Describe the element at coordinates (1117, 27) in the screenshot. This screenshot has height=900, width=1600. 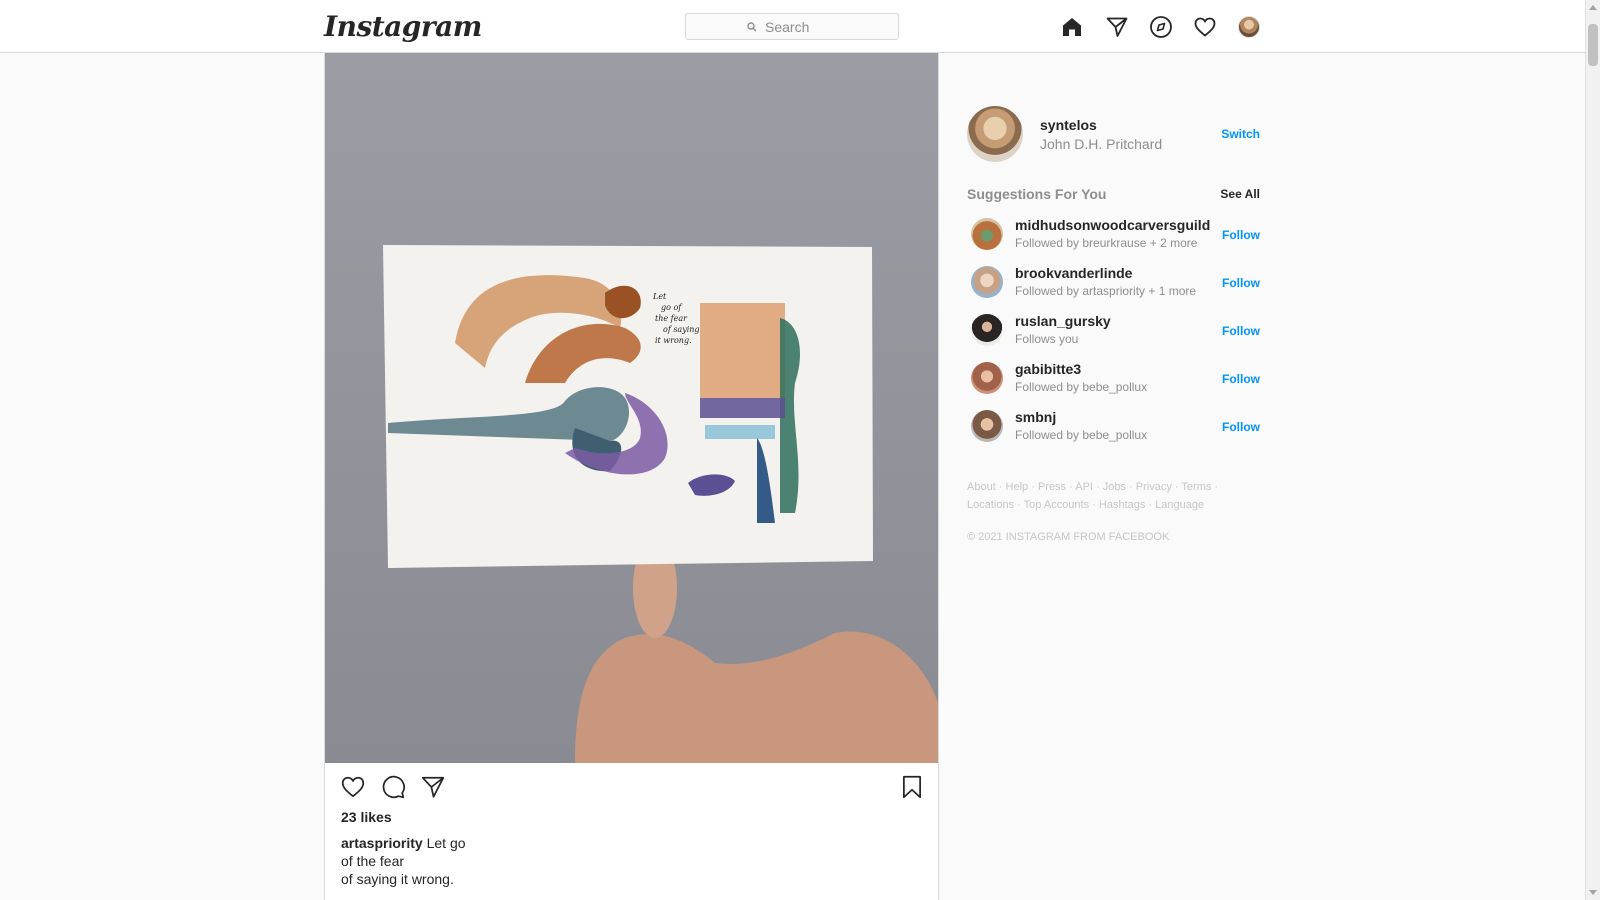
I see `direct-message-icon` at that location.